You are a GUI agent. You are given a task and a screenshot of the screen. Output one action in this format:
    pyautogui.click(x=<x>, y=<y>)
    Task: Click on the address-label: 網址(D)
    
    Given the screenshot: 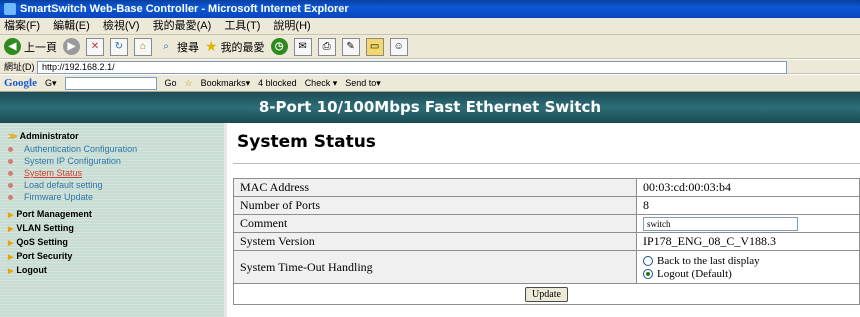 What is the action you would take?
    pyautogui.click(x=19, y=67)
    